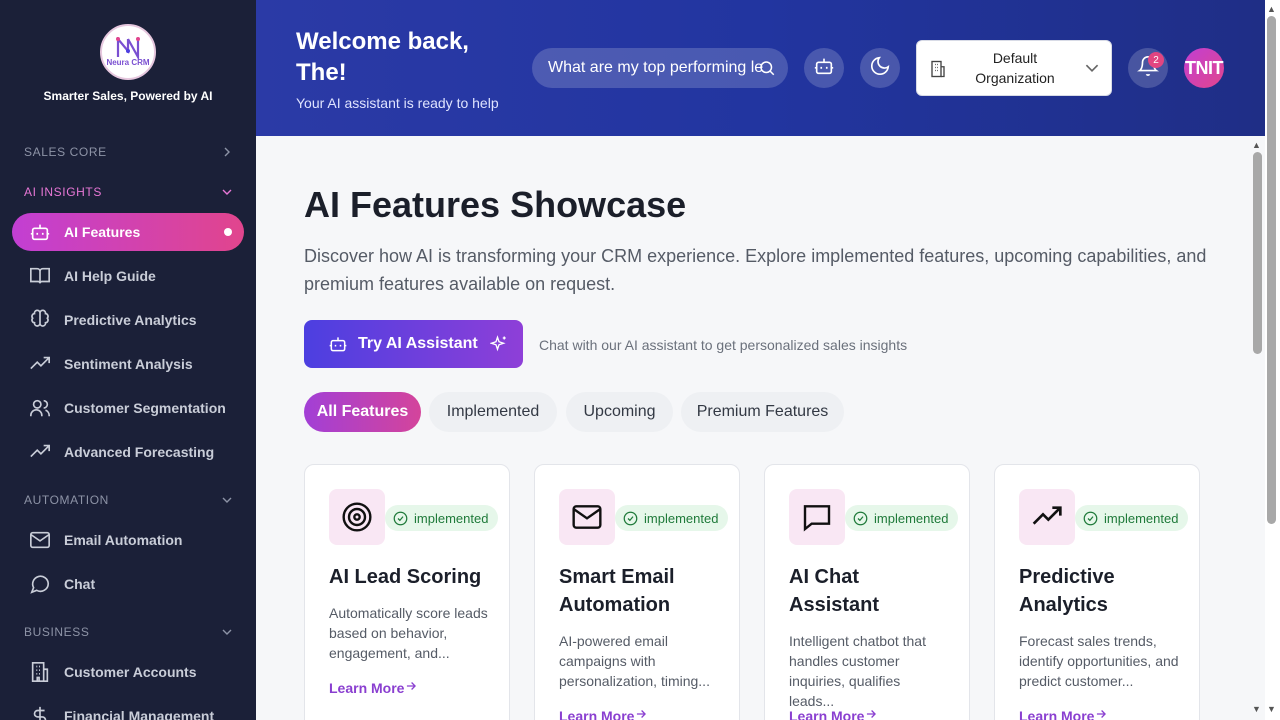 The width and height of the screenshot is (1280, 720). Describe the element at coordinates (1204, 68) in the screenshot. I see `user-avatar: TNIT` at that location.